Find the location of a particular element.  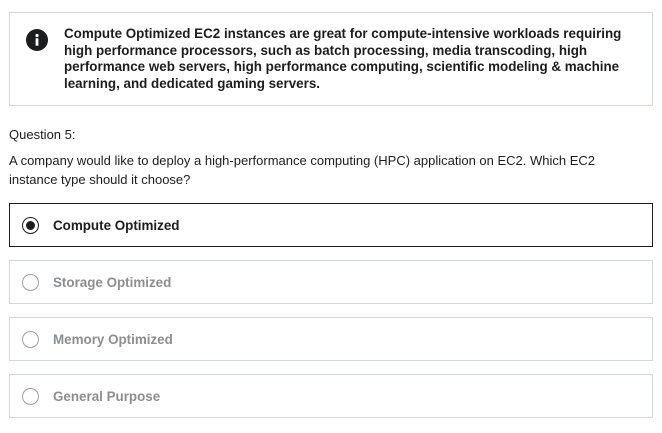

answer-option-label: Storage Optimized is located at coordinates (112, 282).